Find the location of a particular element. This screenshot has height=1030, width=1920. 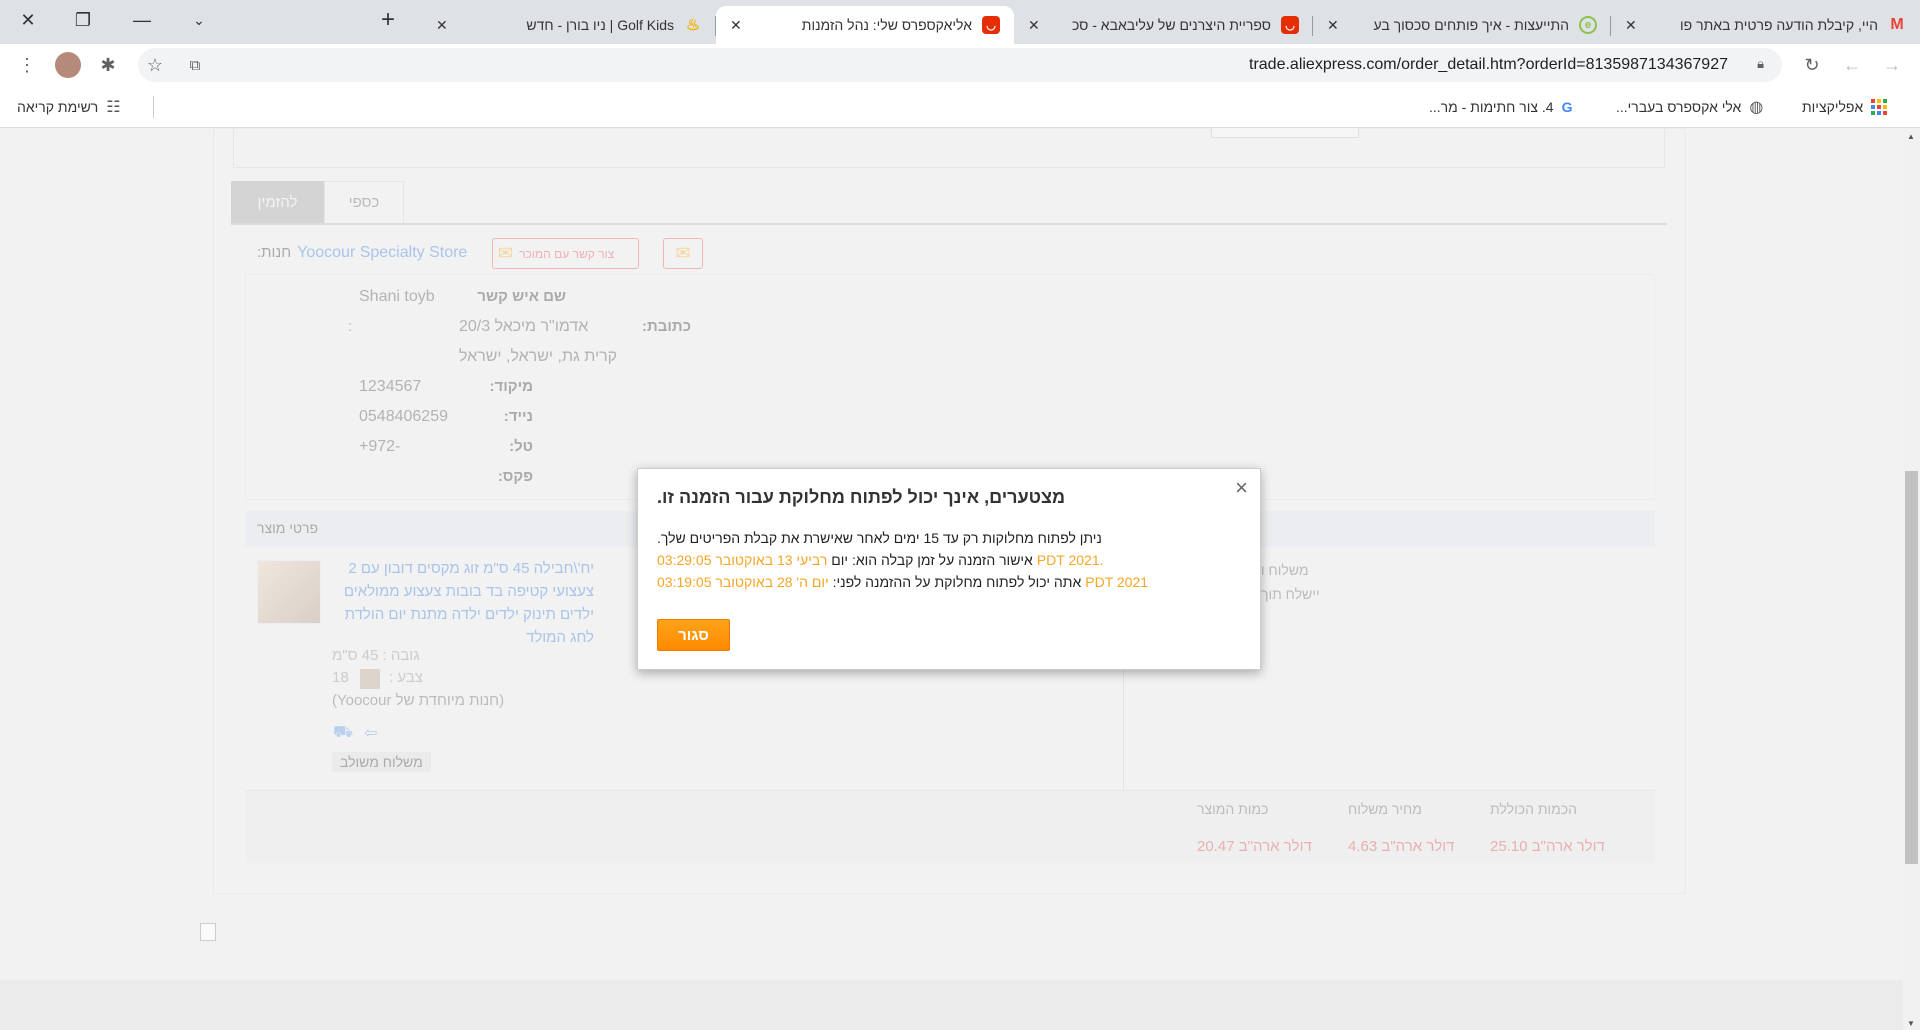

reading-list-icon: ☷ is located at coordinates (113, 107).